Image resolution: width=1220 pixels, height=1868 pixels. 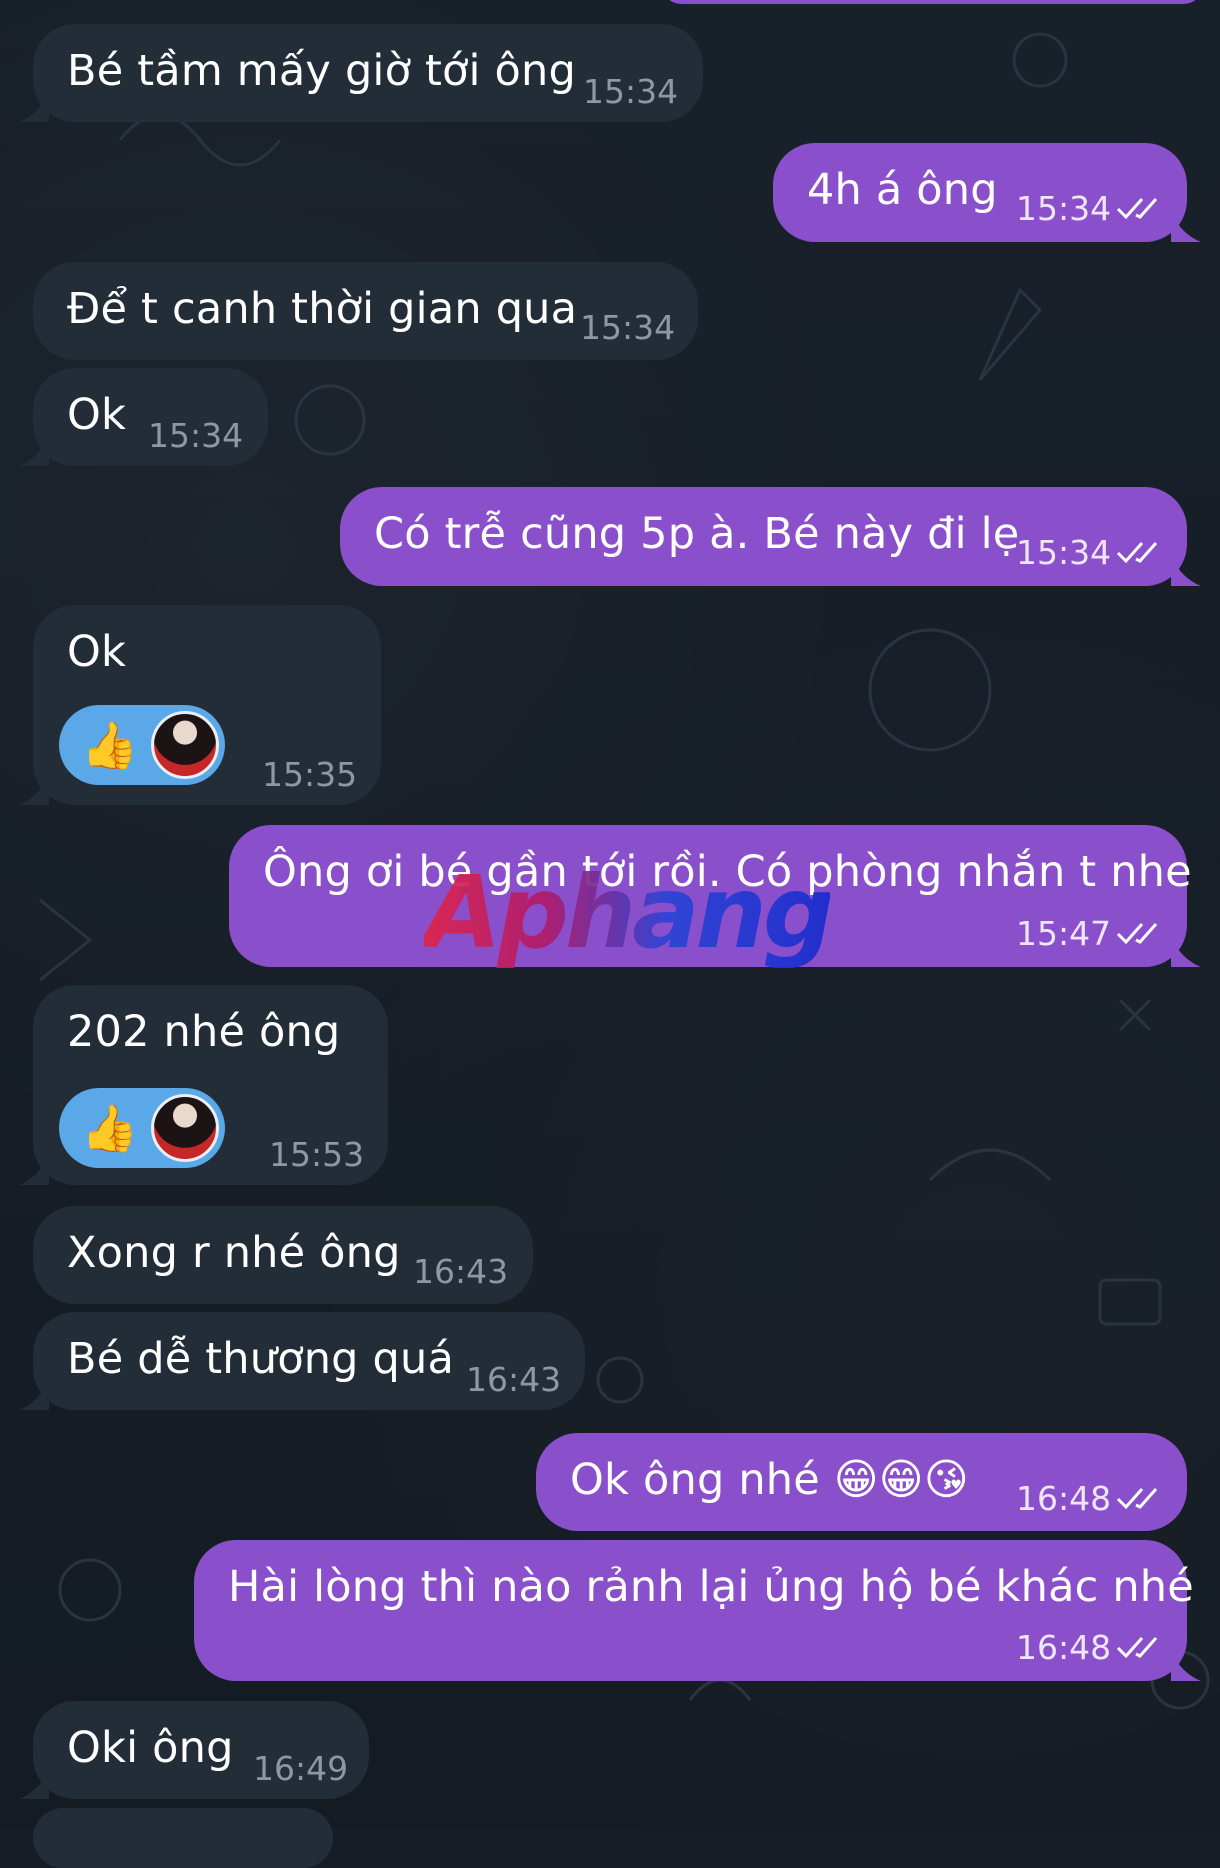 I want to click on incoming-message: Oki ông 16:49, so click(x=194, y=1750).